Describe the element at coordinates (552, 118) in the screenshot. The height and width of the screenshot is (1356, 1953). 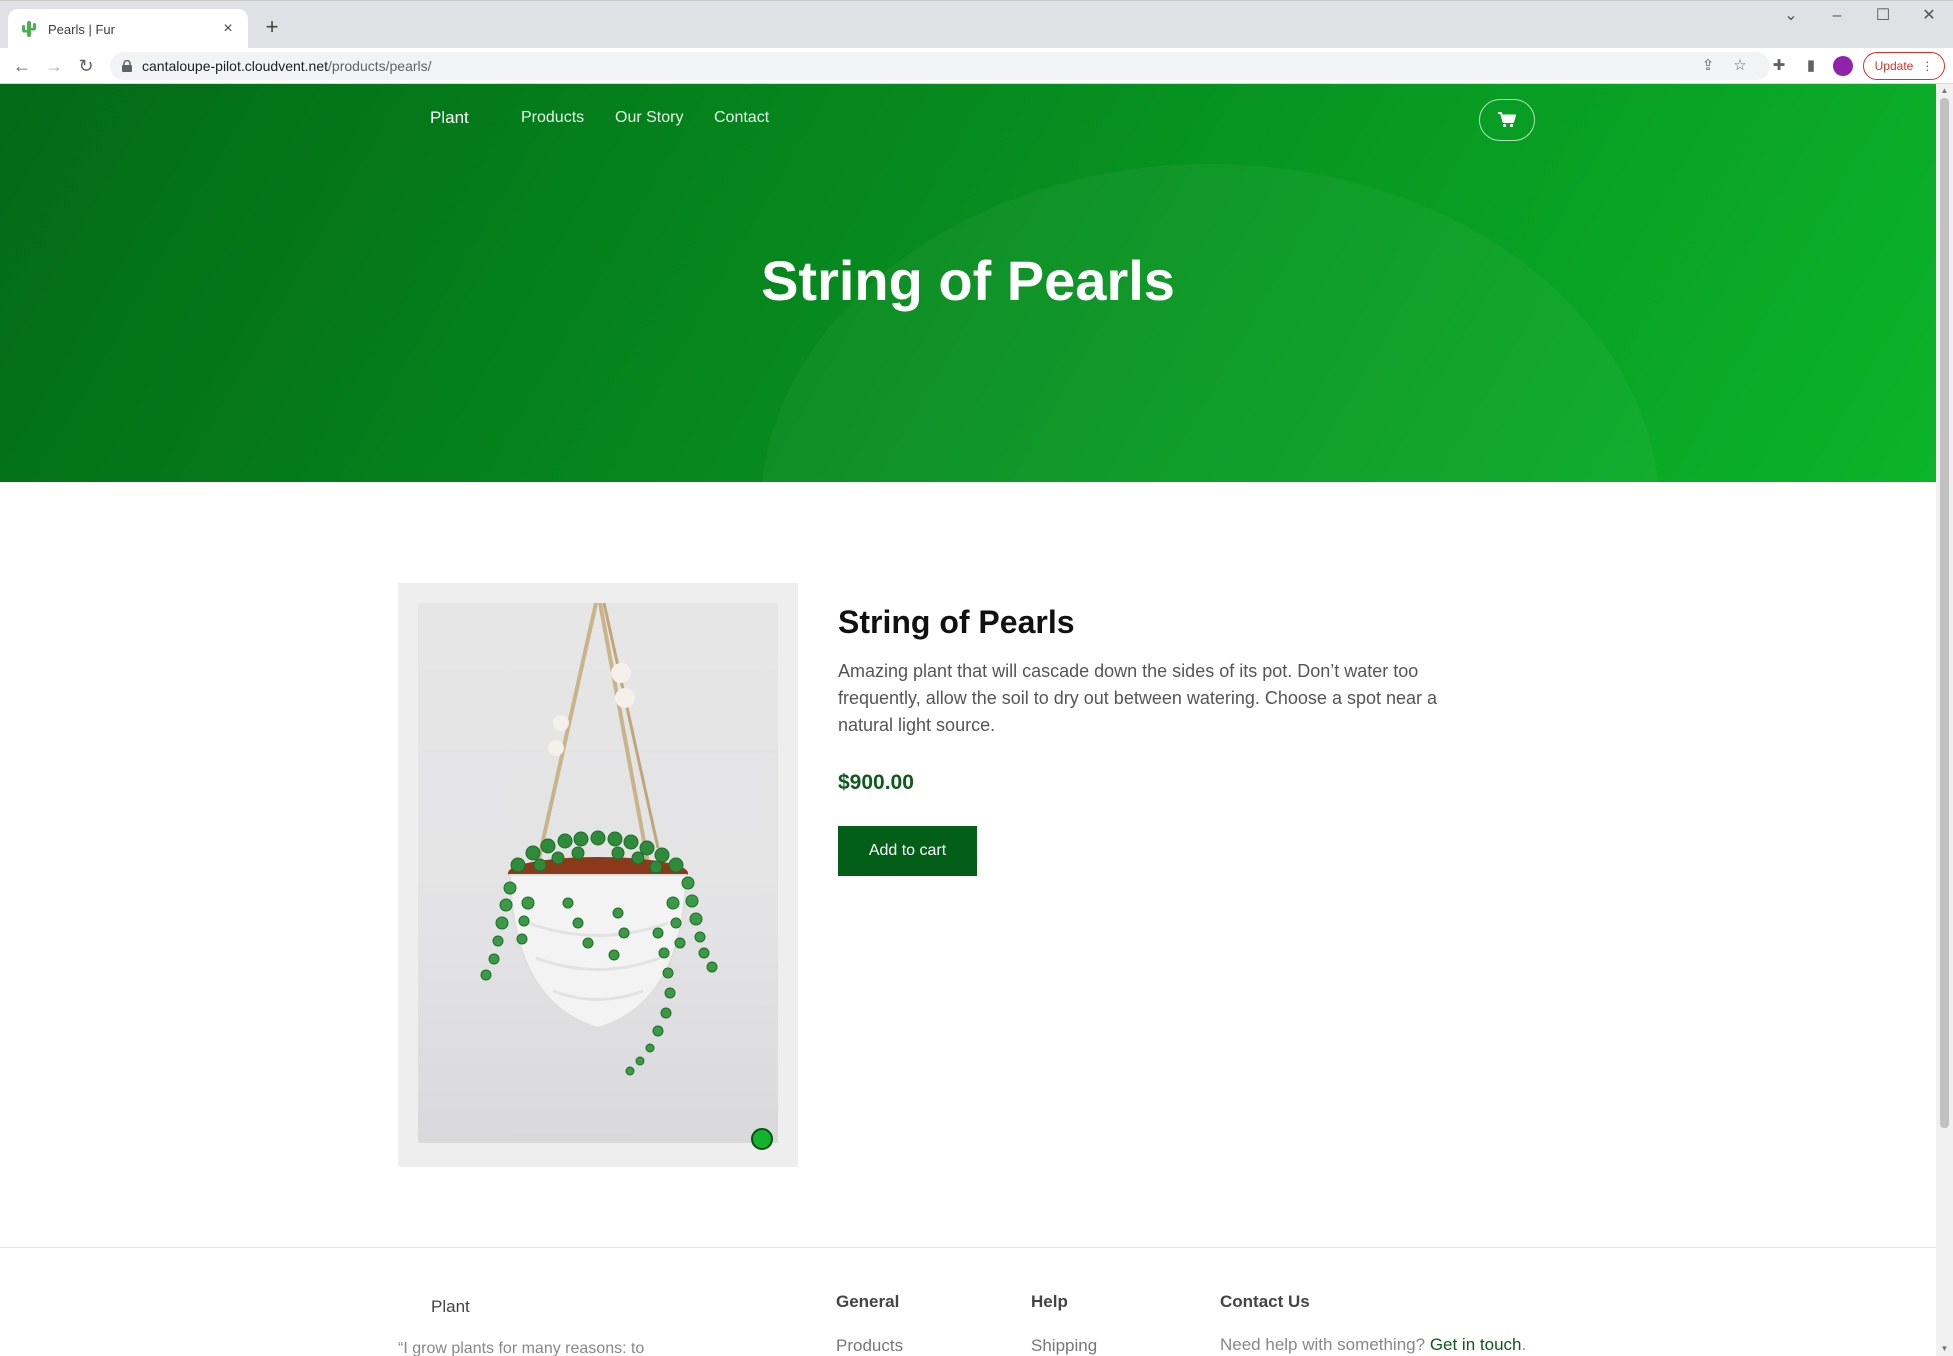
I see `nav-products: Products` at that location.